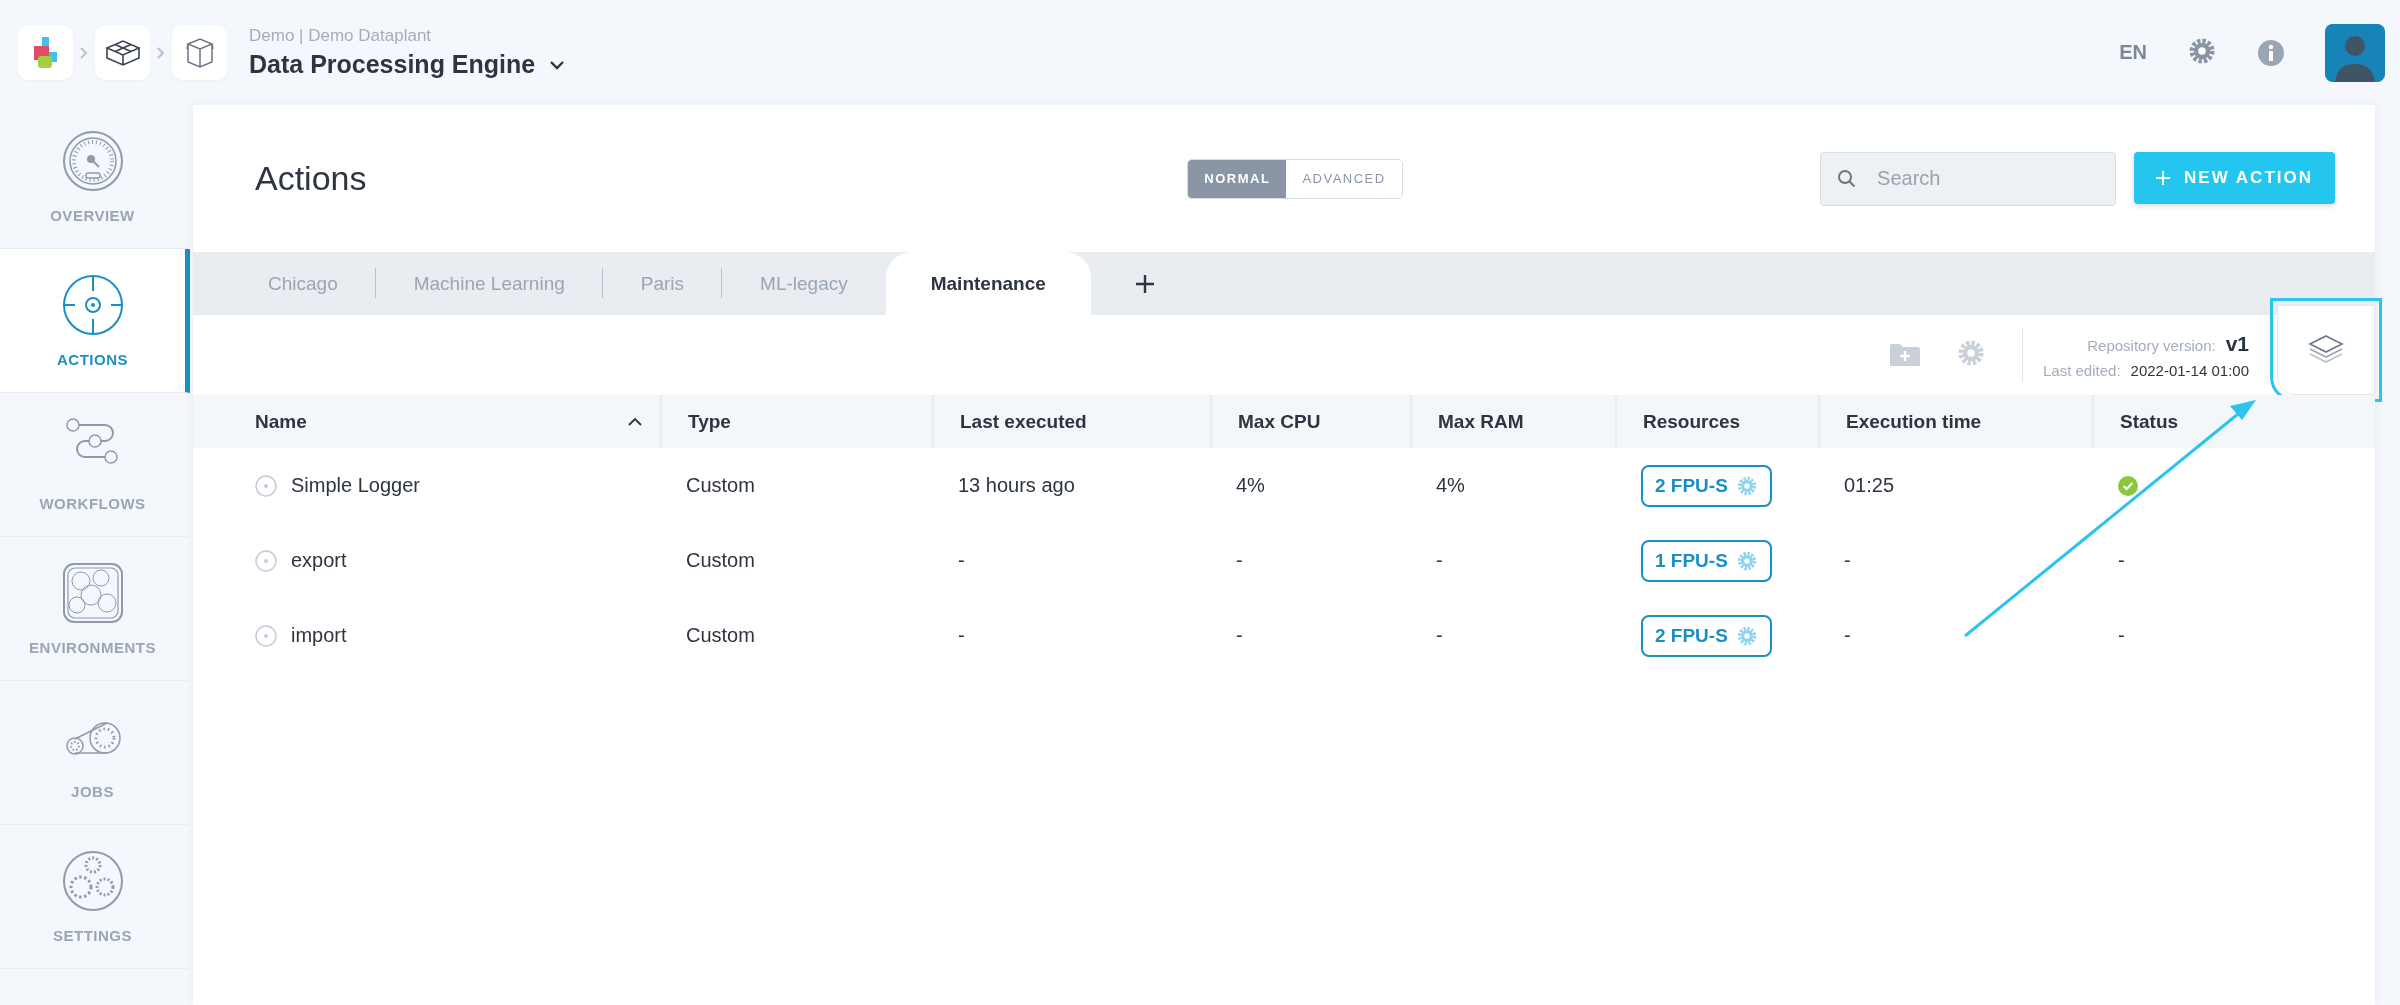 The image size is (2400, 1005). What do you see at coordinates (1016, 485) in the screenshot?
I see `table-cell: 13 hours ago` at bounding box center [1016, 485].